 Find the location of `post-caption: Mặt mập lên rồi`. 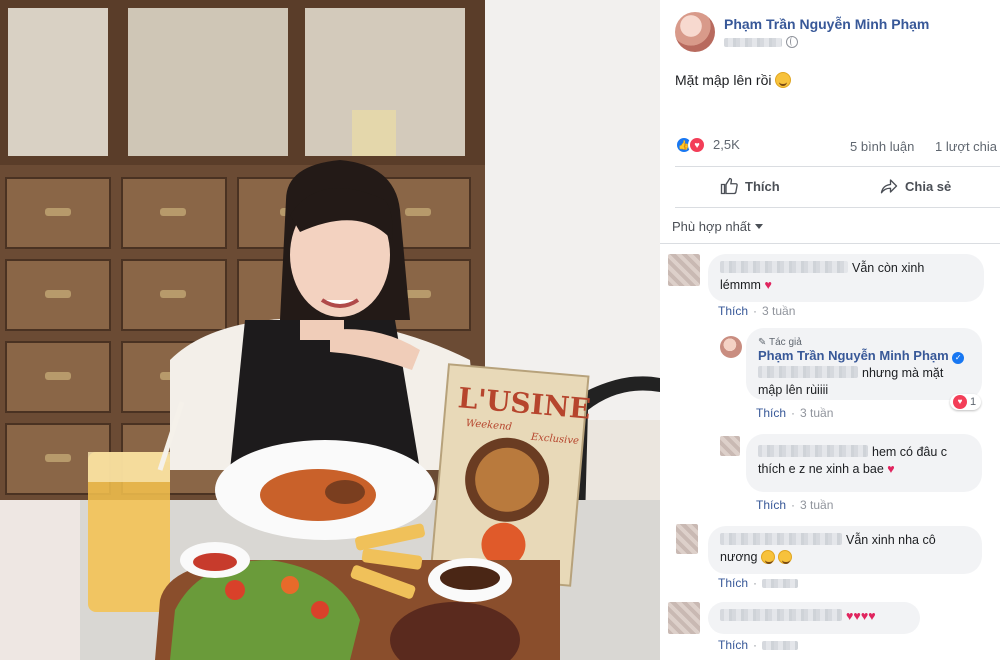

post-caption: Mặt mập lên rồi is located at coordinates (733, 80).